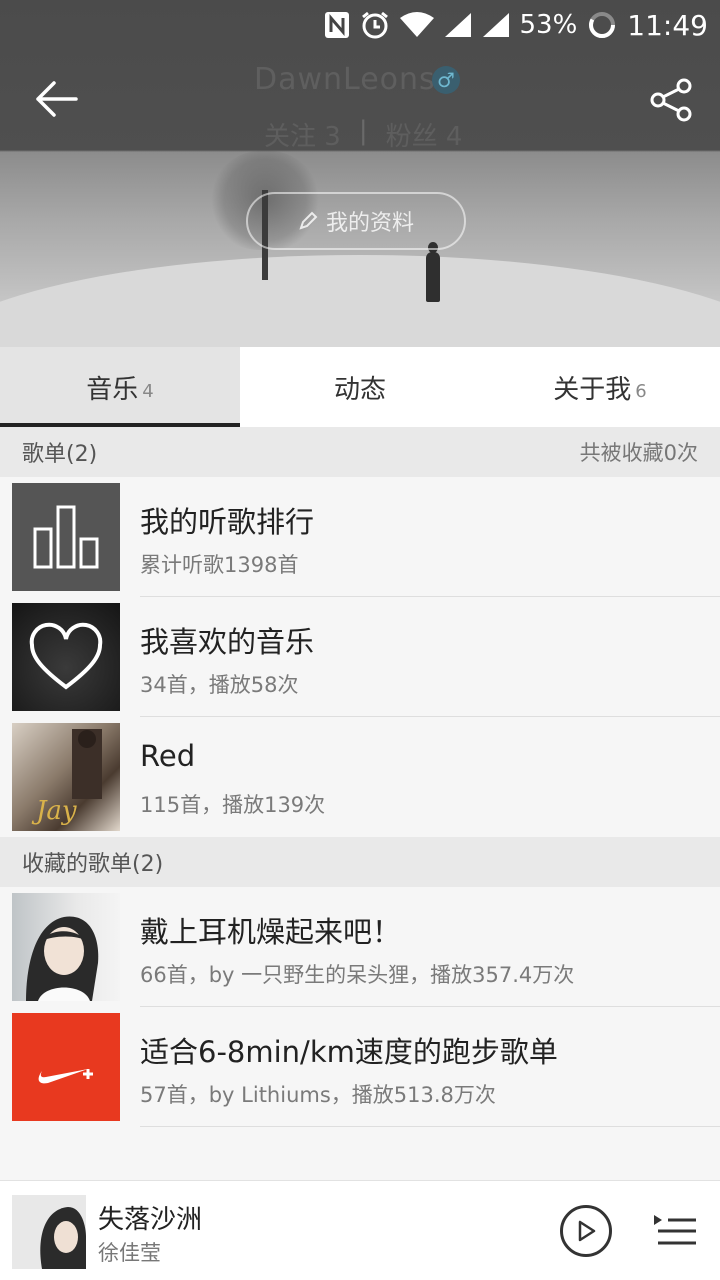  Describe the element at coordinates (148, 391) in the screenshot. I see `tab-music-count: 4` at that location.